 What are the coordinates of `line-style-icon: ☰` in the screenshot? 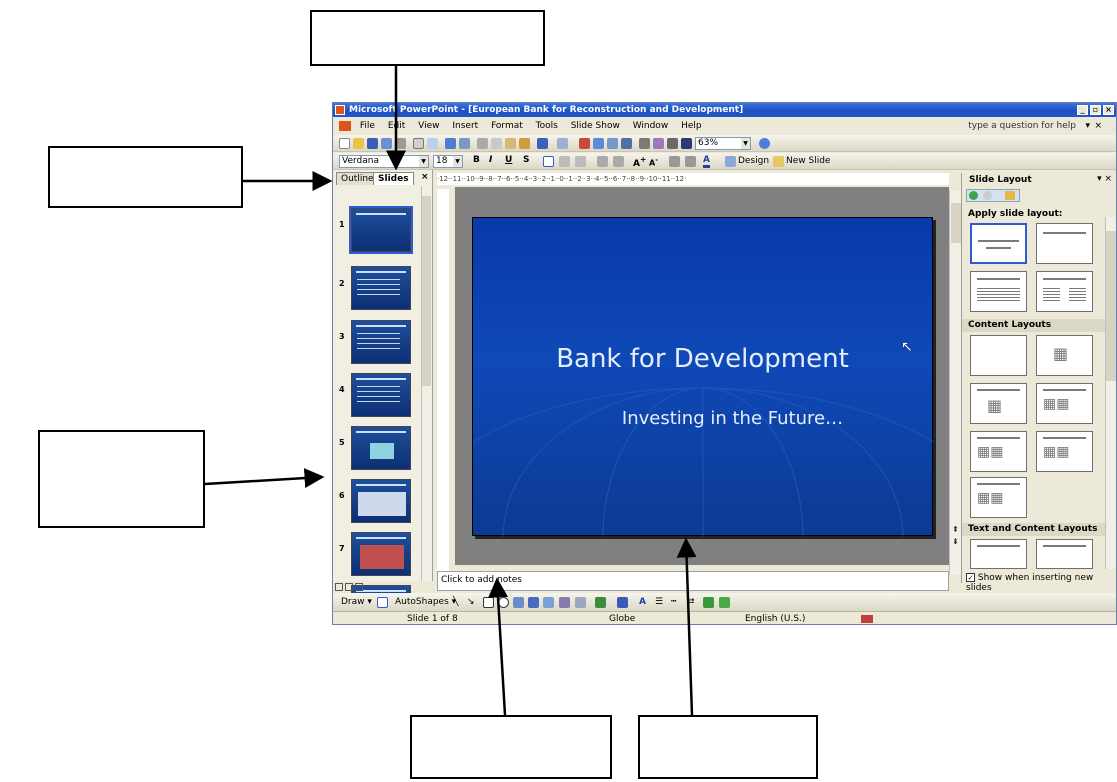 It's located at (659, 602).